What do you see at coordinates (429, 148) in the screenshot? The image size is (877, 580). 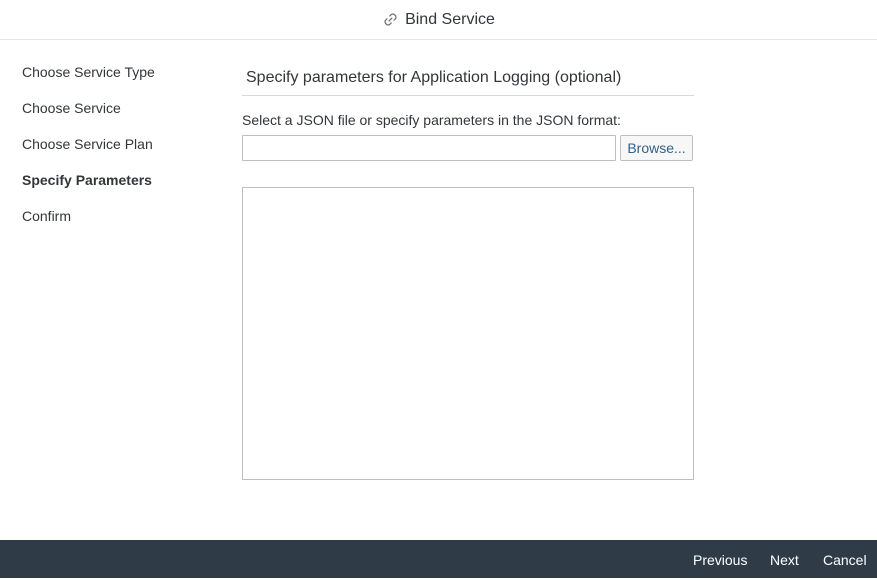 I see `json-file-input` at bounding box center [429, 148].